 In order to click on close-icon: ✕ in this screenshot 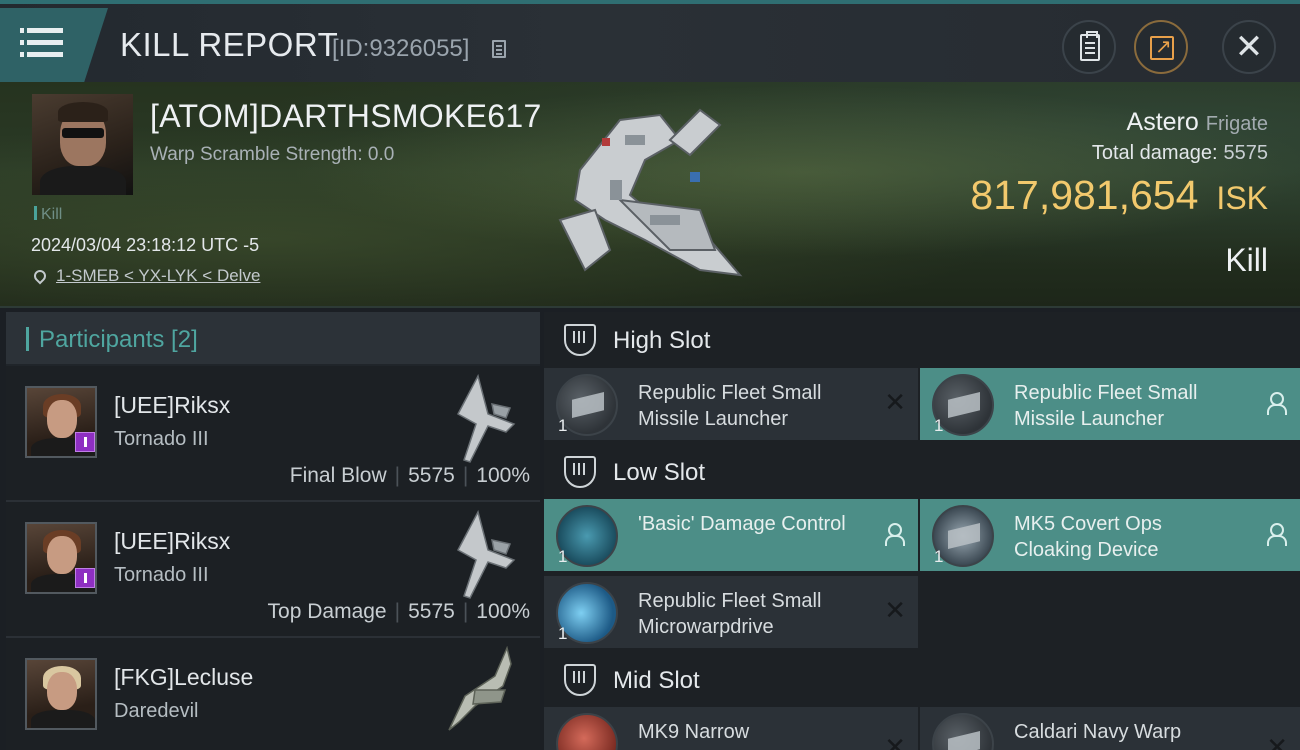, I will do `click(1249, 47)`.